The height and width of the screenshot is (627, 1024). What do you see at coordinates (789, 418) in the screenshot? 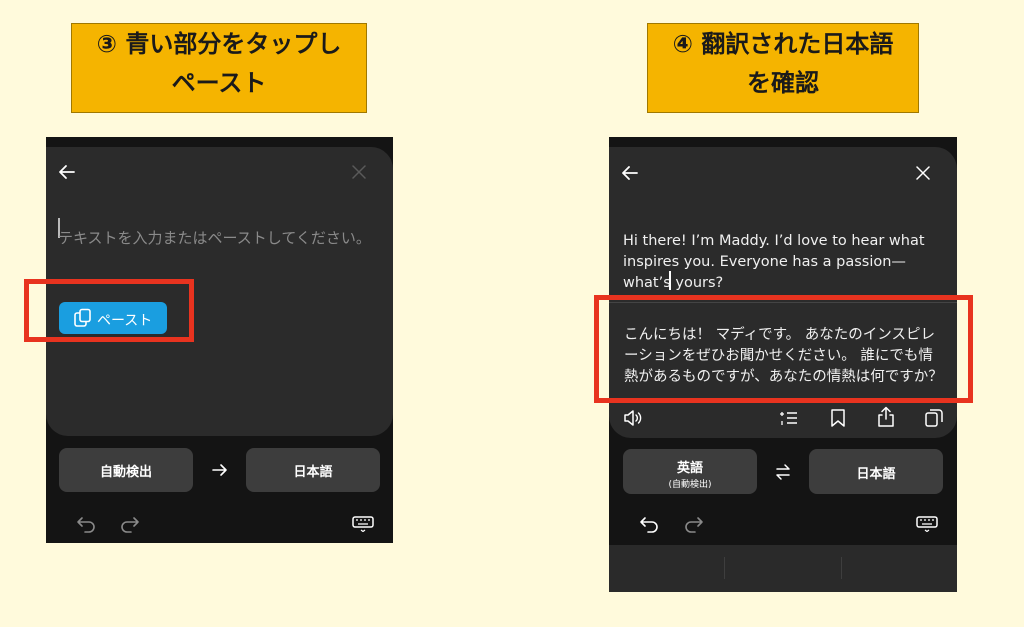
I see `list-icon` at bounding box center [789, 418].